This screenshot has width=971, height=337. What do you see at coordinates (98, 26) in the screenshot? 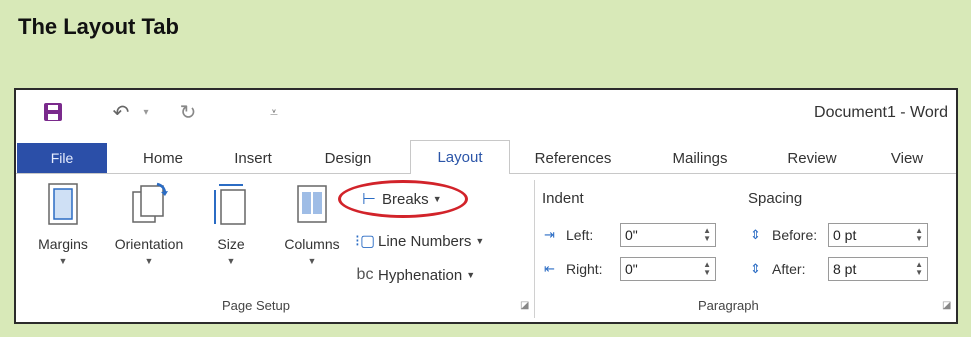
I see `slide-title: The Layout Tab` at bounding box center [98, 26].